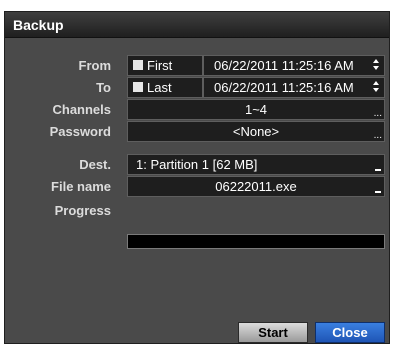 This screenshot has height=349, width=398. I want to click on to-spin-icon, so click(376, 87).